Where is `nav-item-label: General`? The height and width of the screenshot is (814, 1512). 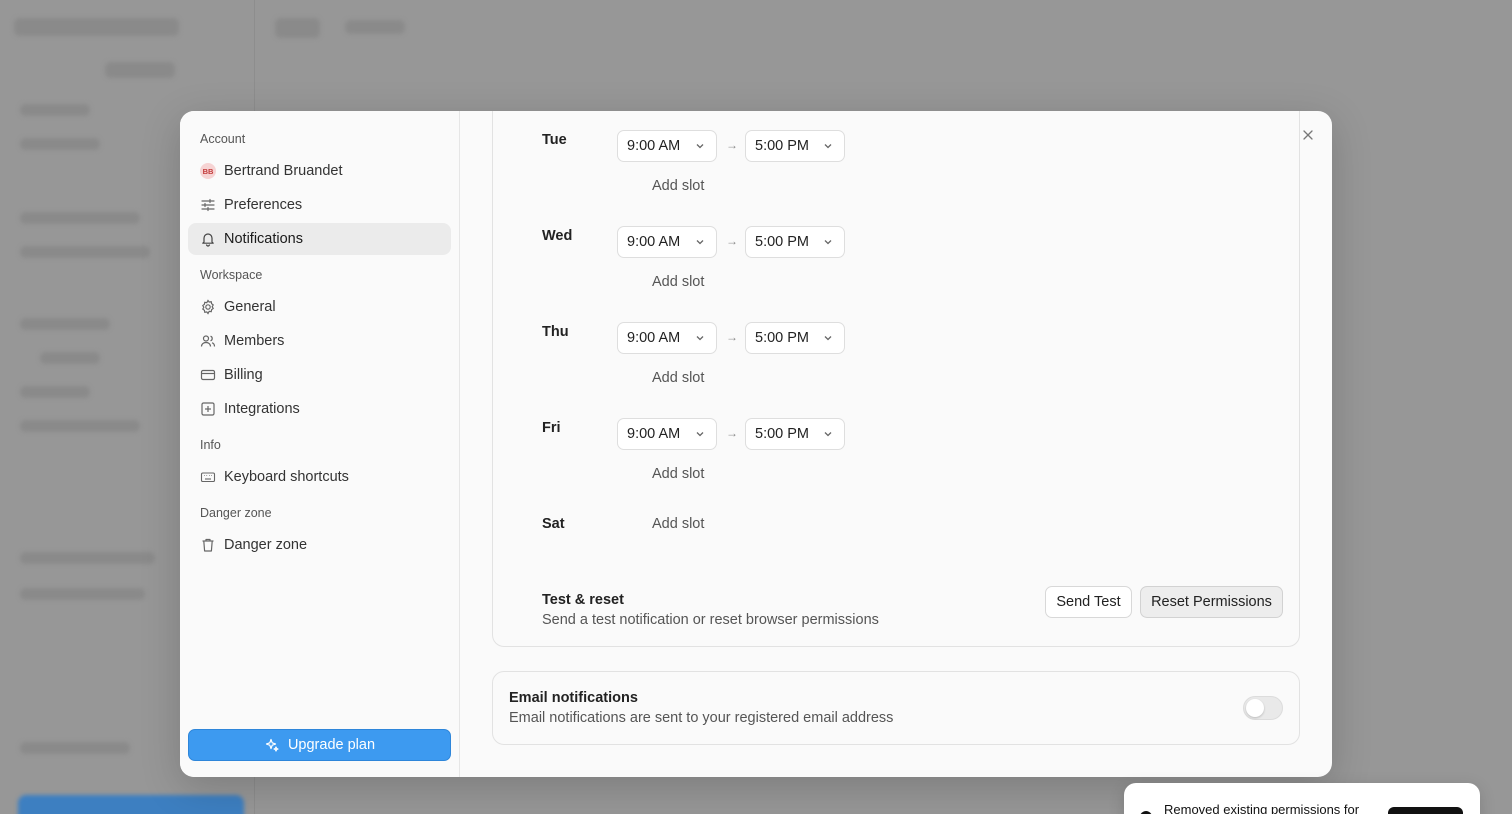 nav-item-label: General is located at coordinates (250, 307).